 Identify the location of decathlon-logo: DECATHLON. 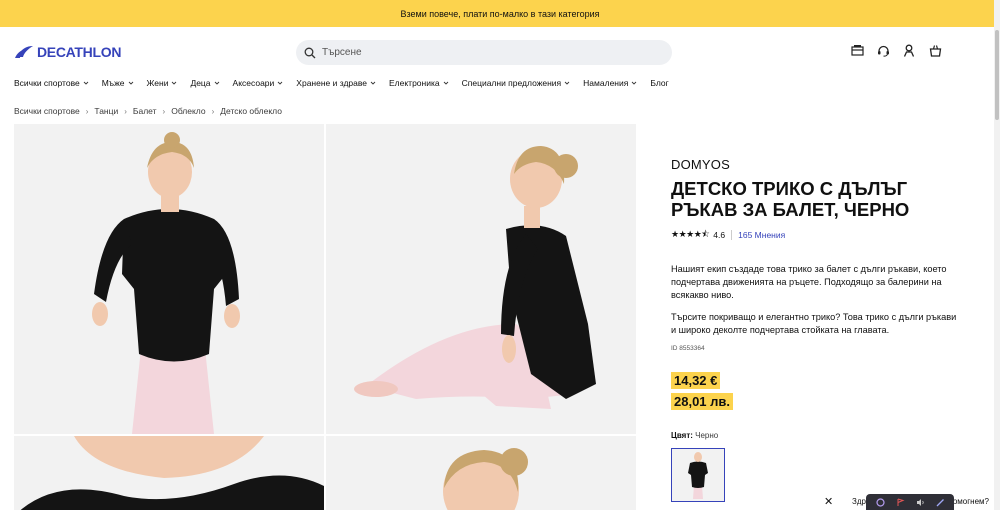
(67, 52).